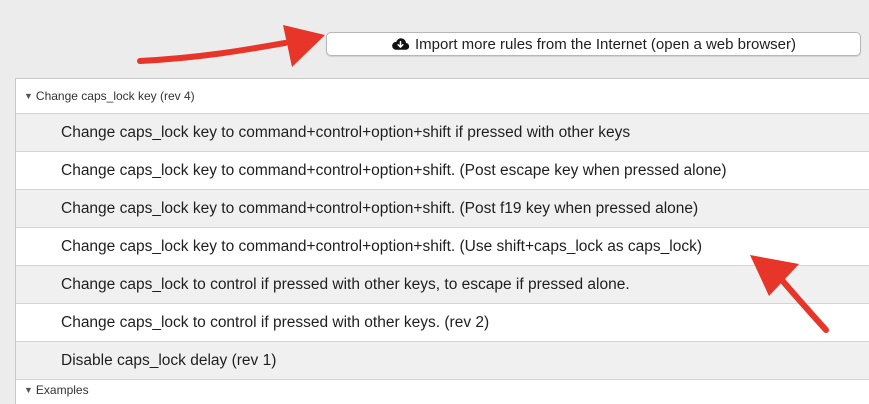 The image size is (869, 404). Describe the element at coordinates (442, 360) in the screenshot. I see `rule-row: Disable caps_lock delay (rev 1)` at that location.